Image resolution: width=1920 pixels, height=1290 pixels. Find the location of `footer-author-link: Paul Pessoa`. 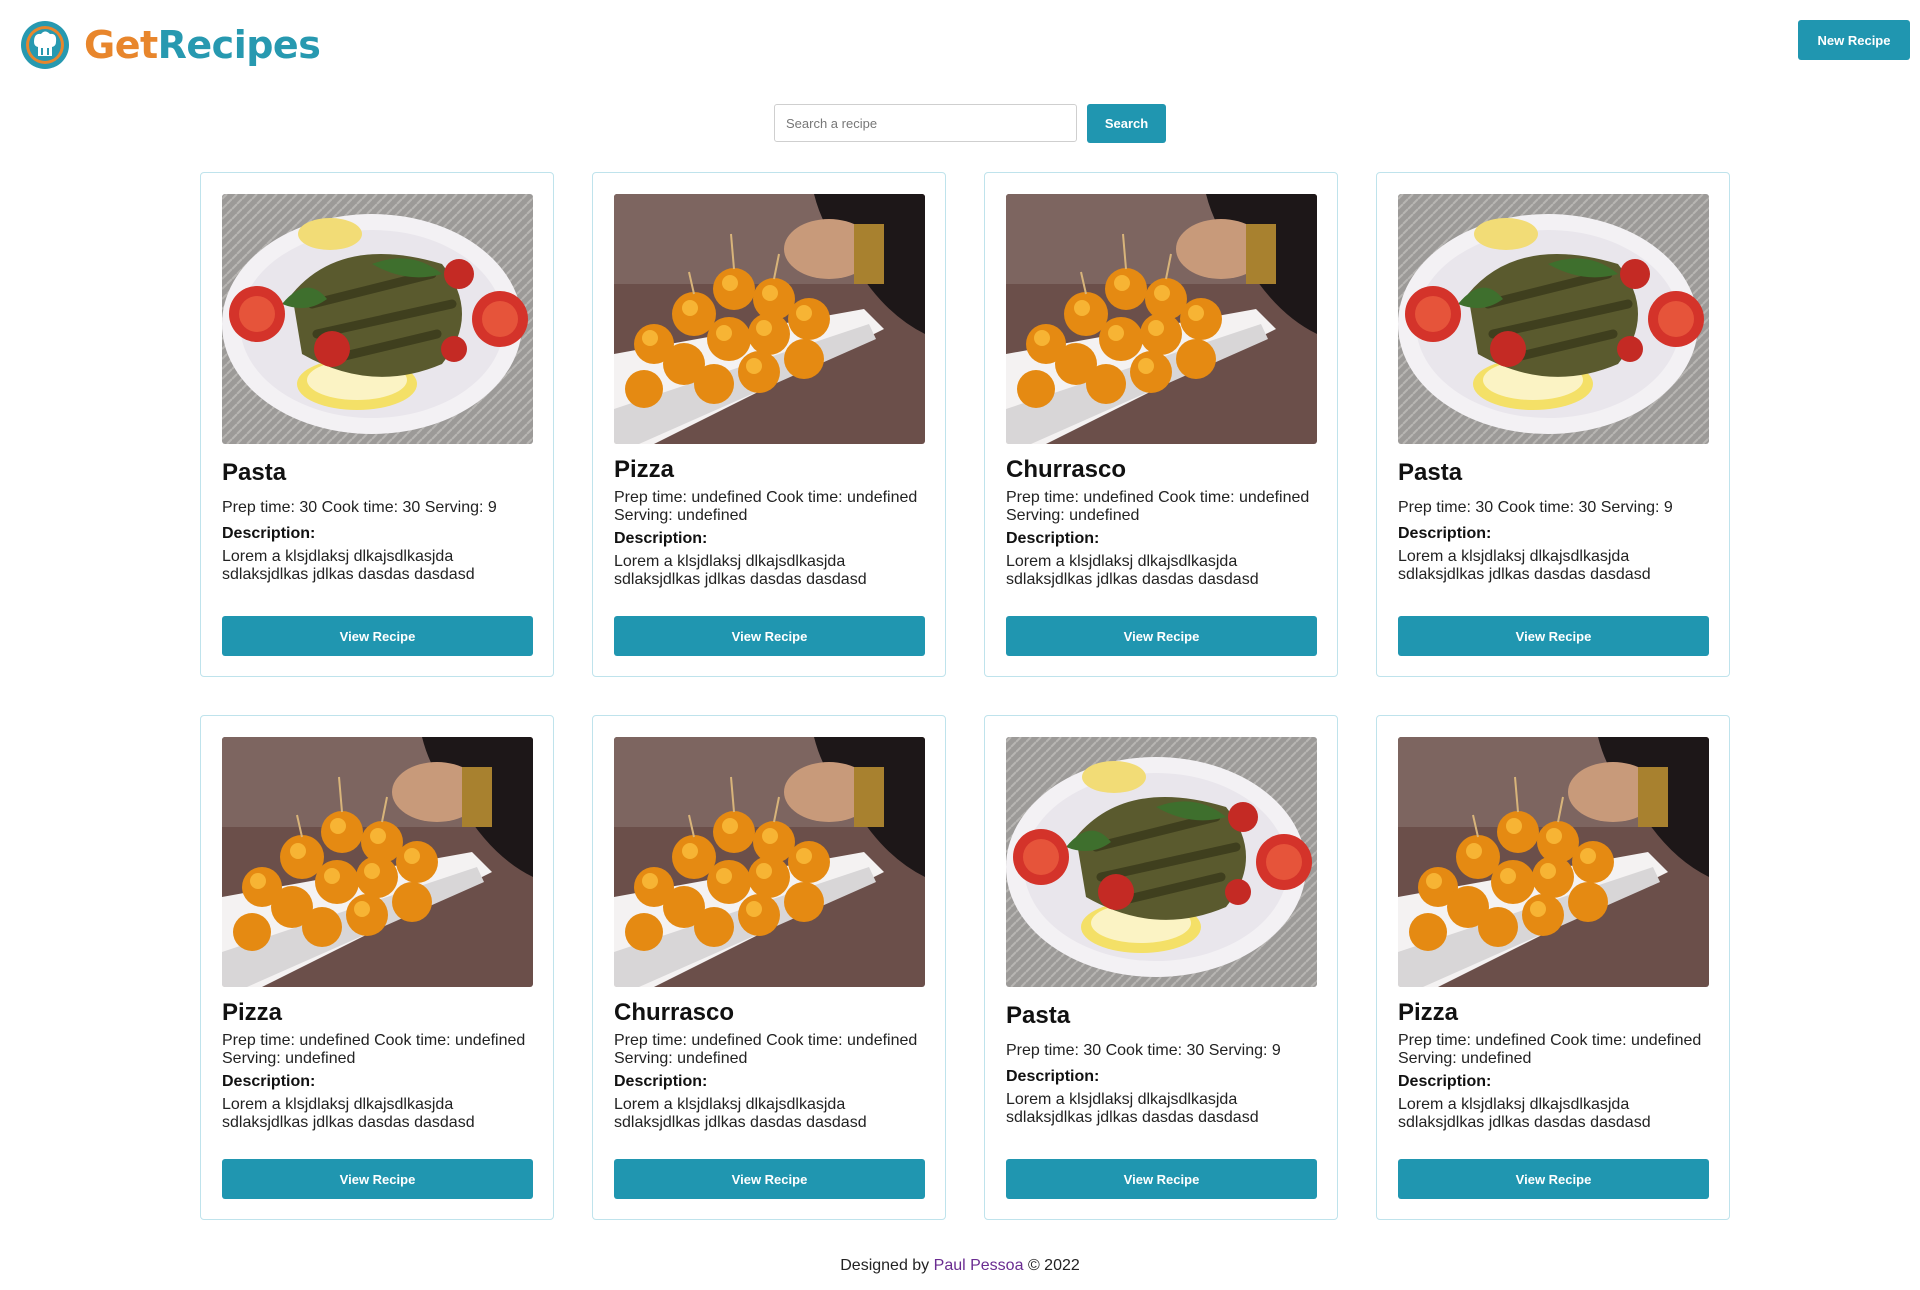

footer-author-link: Paul Pessoa is located at coordinates (979, 1265).